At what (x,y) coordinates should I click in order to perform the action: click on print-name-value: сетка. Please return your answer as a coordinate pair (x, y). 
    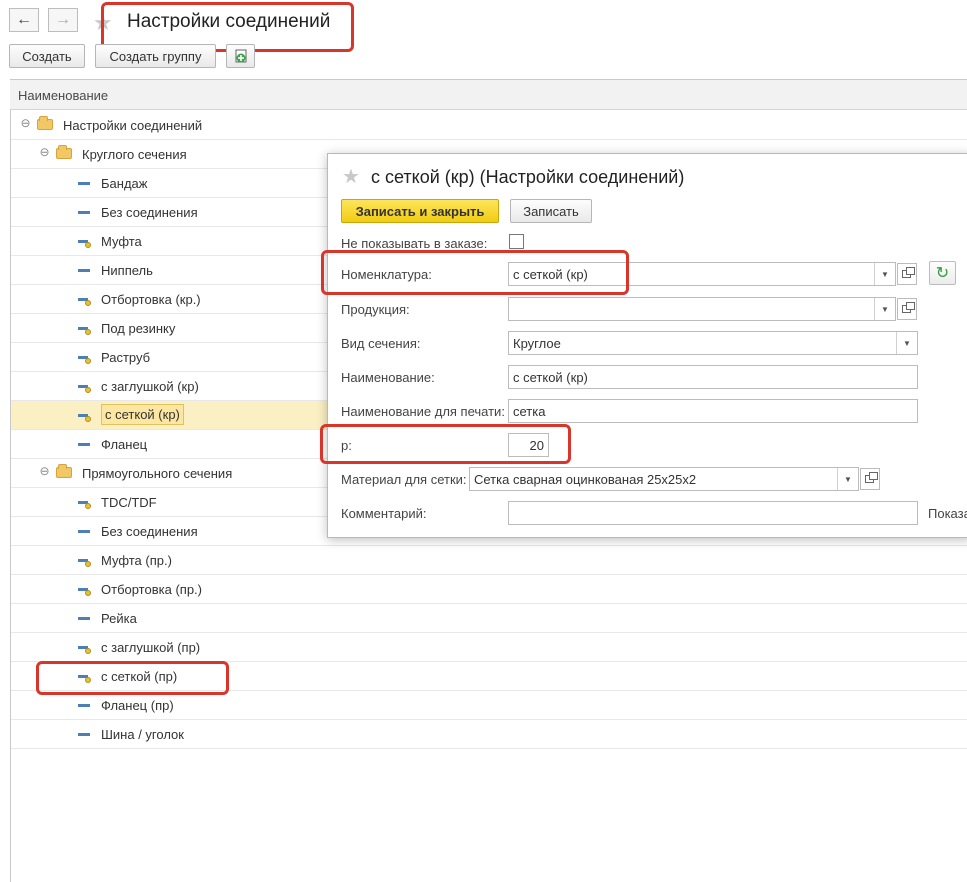
    Looking at the image, I should click on (529, 411).